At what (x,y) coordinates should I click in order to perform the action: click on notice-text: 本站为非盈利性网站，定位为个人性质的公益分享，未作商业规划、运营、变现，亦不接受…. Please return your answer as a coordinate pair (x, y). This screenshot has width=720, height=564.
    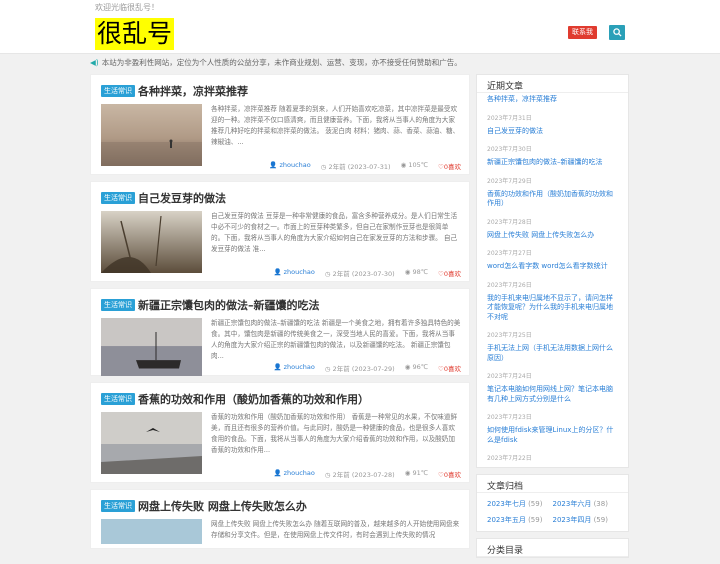
    Looking at the image, I should click on (281, 62).